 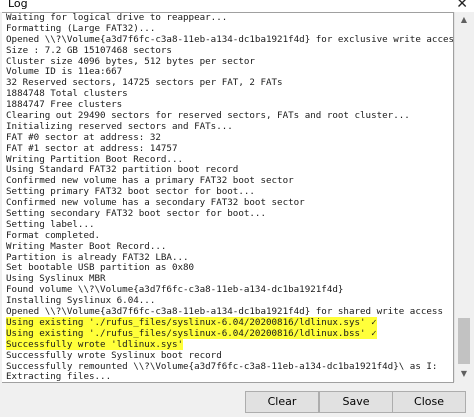 I want to click on close-button: Close, so click(x=429, y=402).